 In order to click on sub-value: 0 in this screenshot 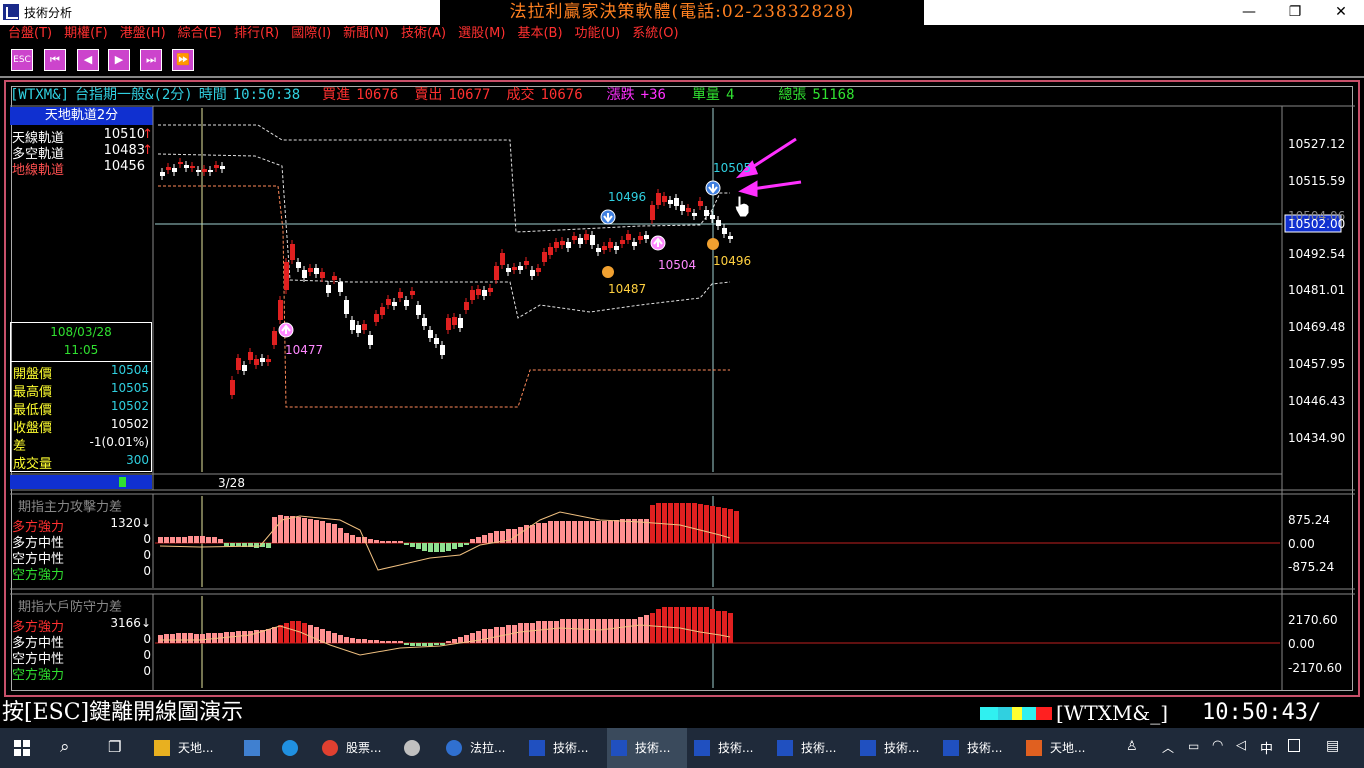, I will do `click(147, 671)`.